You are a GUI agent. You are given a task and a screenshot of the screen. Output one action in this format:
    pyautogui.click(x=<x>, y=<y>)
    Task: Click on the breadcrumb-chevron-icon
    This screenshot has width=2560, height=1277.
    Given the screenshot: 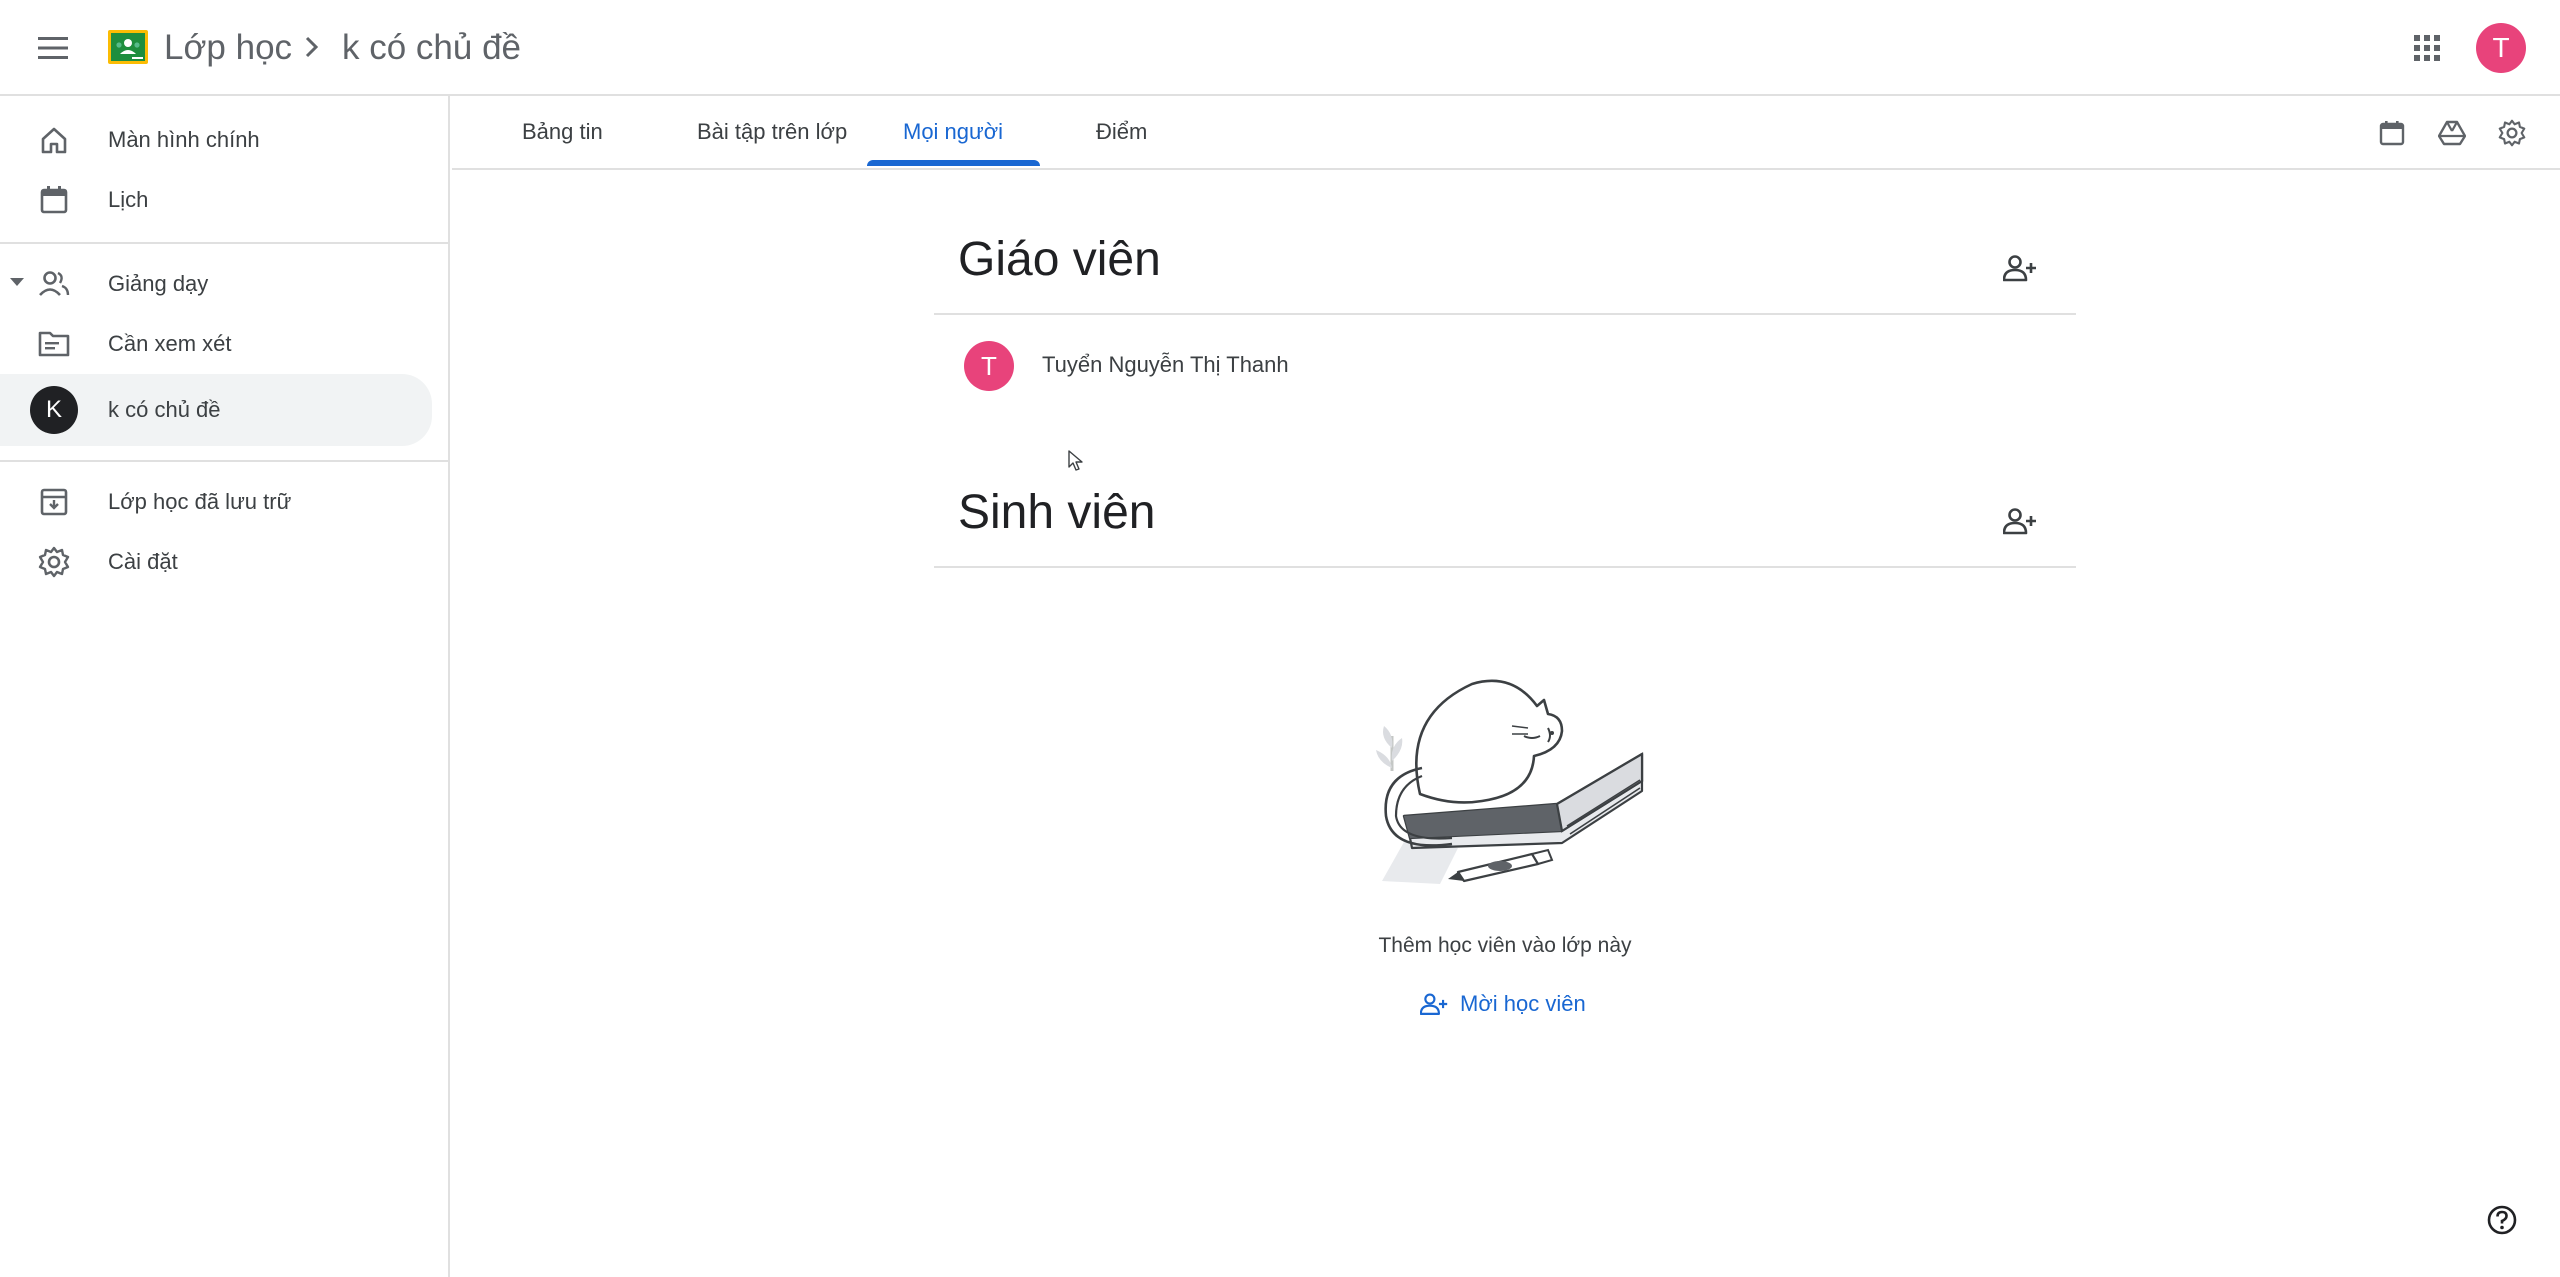 What is the action you would take?
    pyautogui.click(x=312, y=47)
    